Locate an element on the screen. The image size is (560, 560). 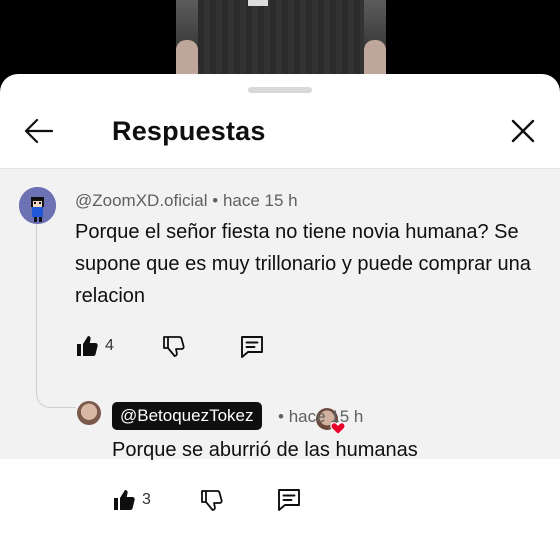
close-icon is located at coordinates (523, 131).